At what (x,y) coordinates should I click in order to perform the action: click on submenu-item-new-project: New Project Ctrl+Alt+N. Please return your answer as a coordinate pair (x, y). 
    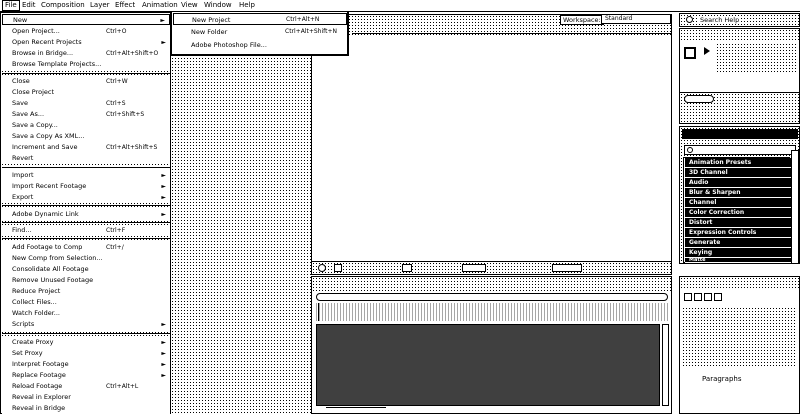
    Looking at the image, I should click on (260, 19).